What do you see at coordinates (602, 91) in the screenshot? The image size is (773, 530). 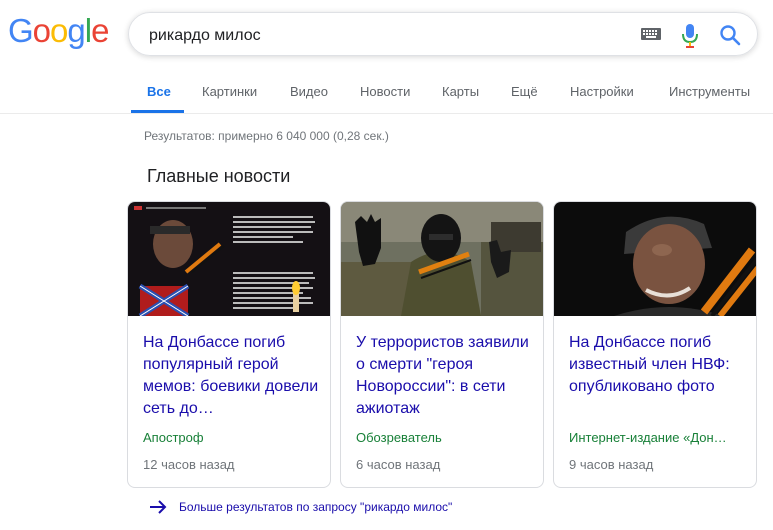 I see `tab-settings: Настройки` at bounding box center [602, 91].